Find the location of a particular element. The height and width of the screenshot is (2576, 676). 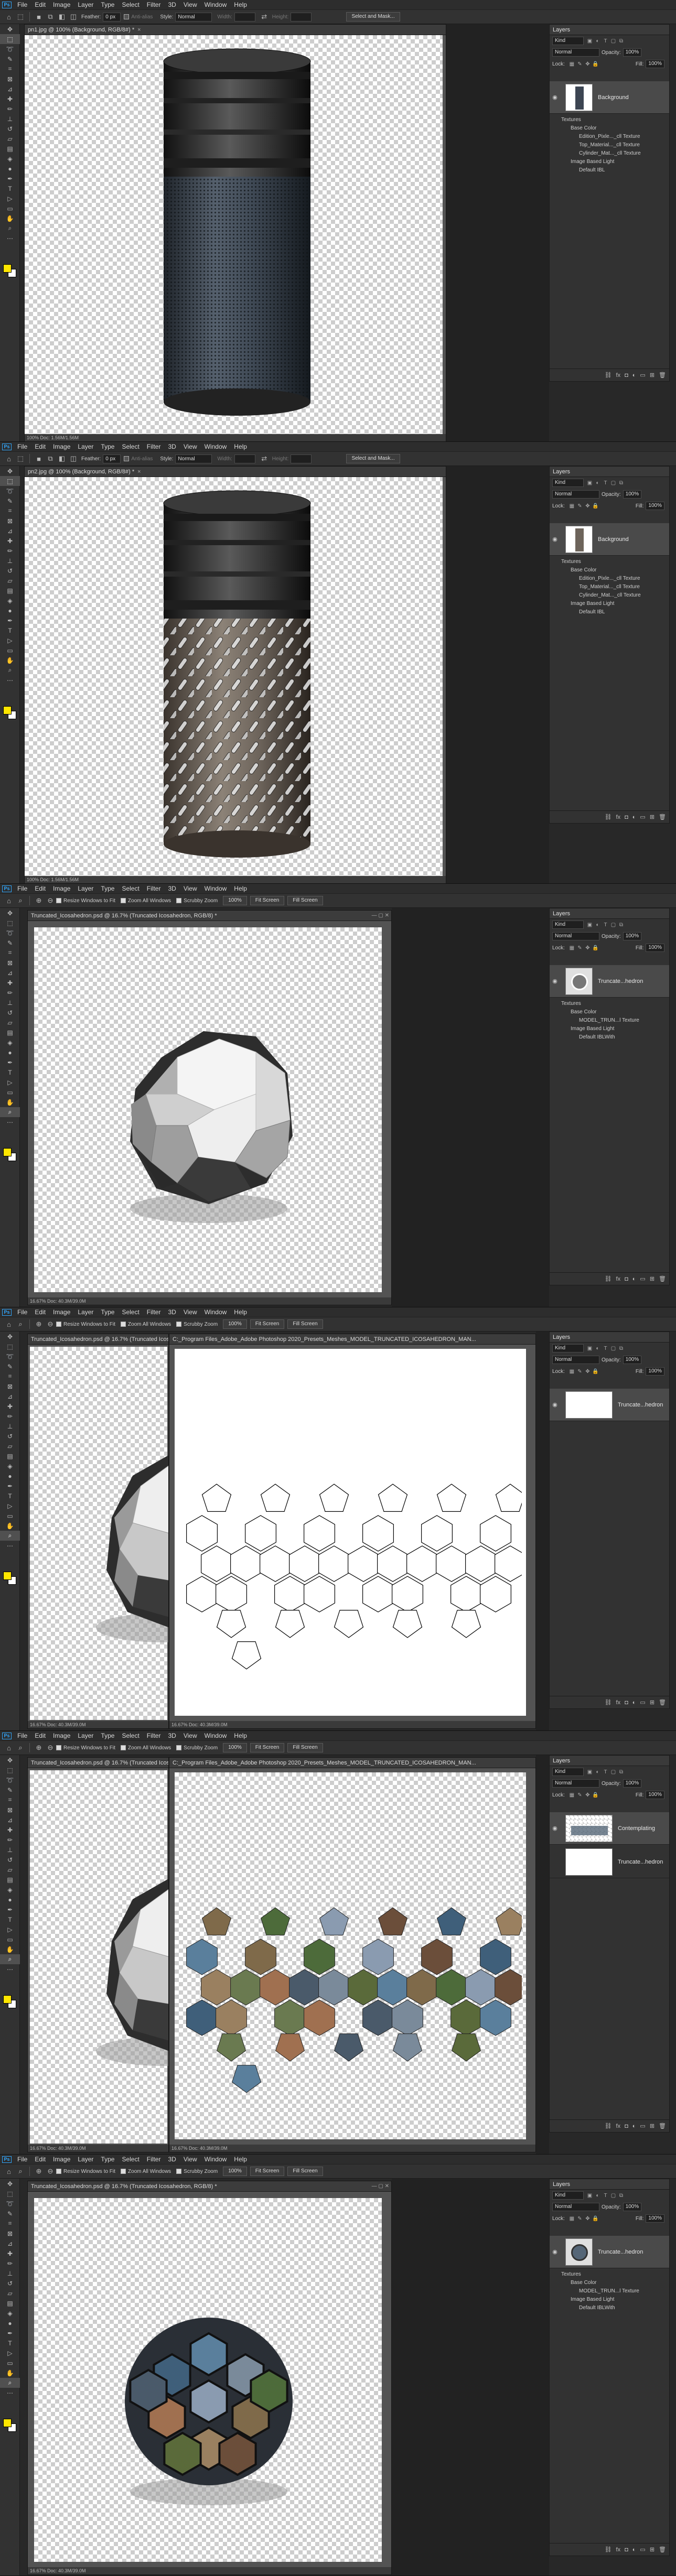

crop-tool-icon: ⌗ is located at coordinates (10, 953).